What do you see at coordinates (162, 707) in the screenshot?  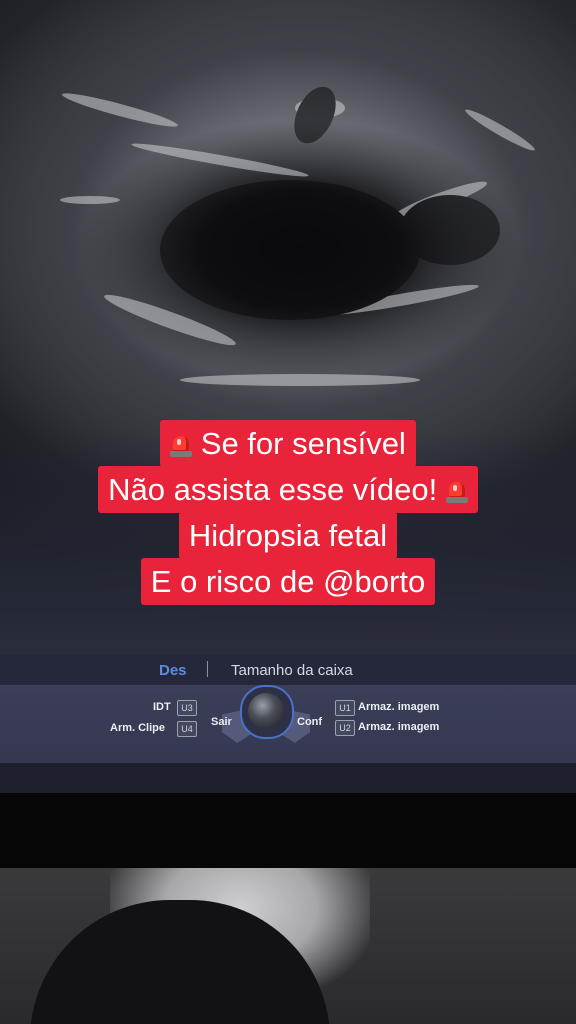 I see `idt-label: IDT` at bounding box center [162, 707].